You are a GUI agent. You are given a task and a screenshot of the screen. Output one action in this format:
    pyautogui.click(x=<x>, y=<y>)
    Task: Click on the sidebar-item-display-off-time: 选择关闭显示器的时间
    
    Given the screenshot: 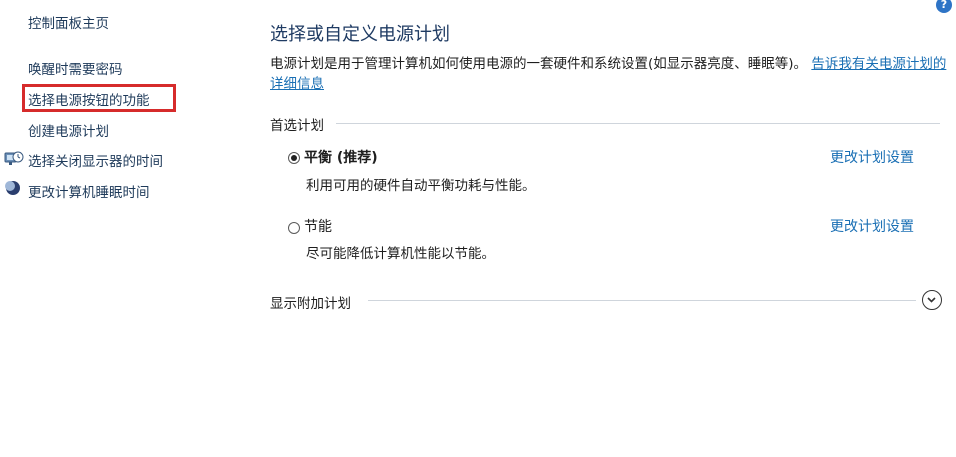 What is the action you would take?
    pyautogui.click(x=95, y=160)
    